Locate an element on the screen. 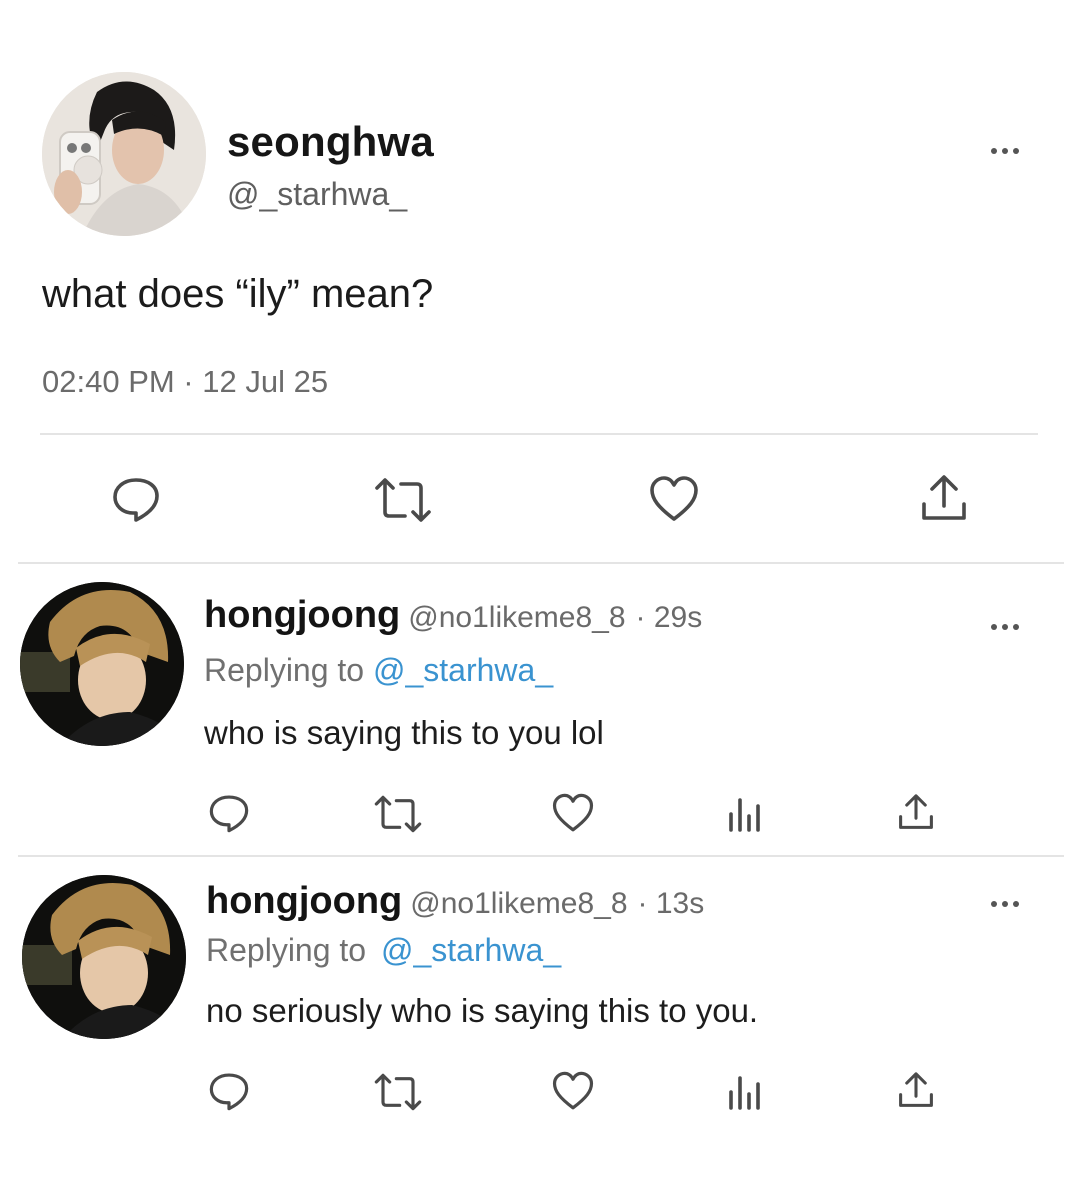  handle: @_starhwa_ is located at coordinates (317, 194).